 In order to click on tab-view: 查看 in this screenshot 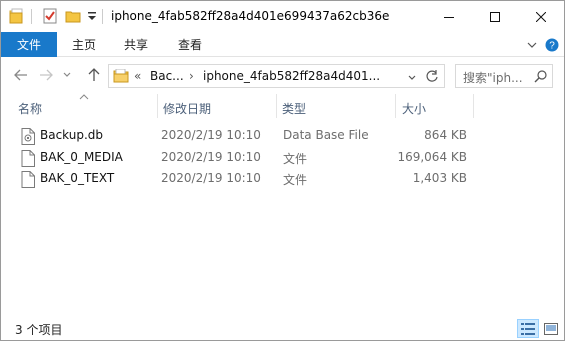, I will do `click(190, 44)`.